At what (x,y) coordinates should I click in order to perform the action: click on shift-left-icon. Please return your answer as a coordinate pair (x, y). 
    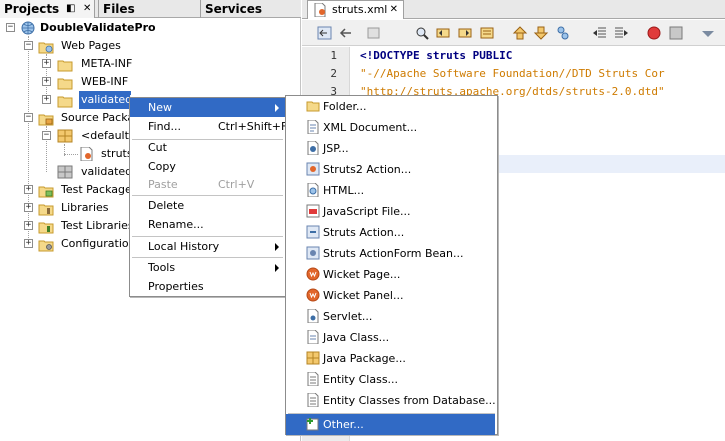
    Looking at the image, I should click on (600, 33).